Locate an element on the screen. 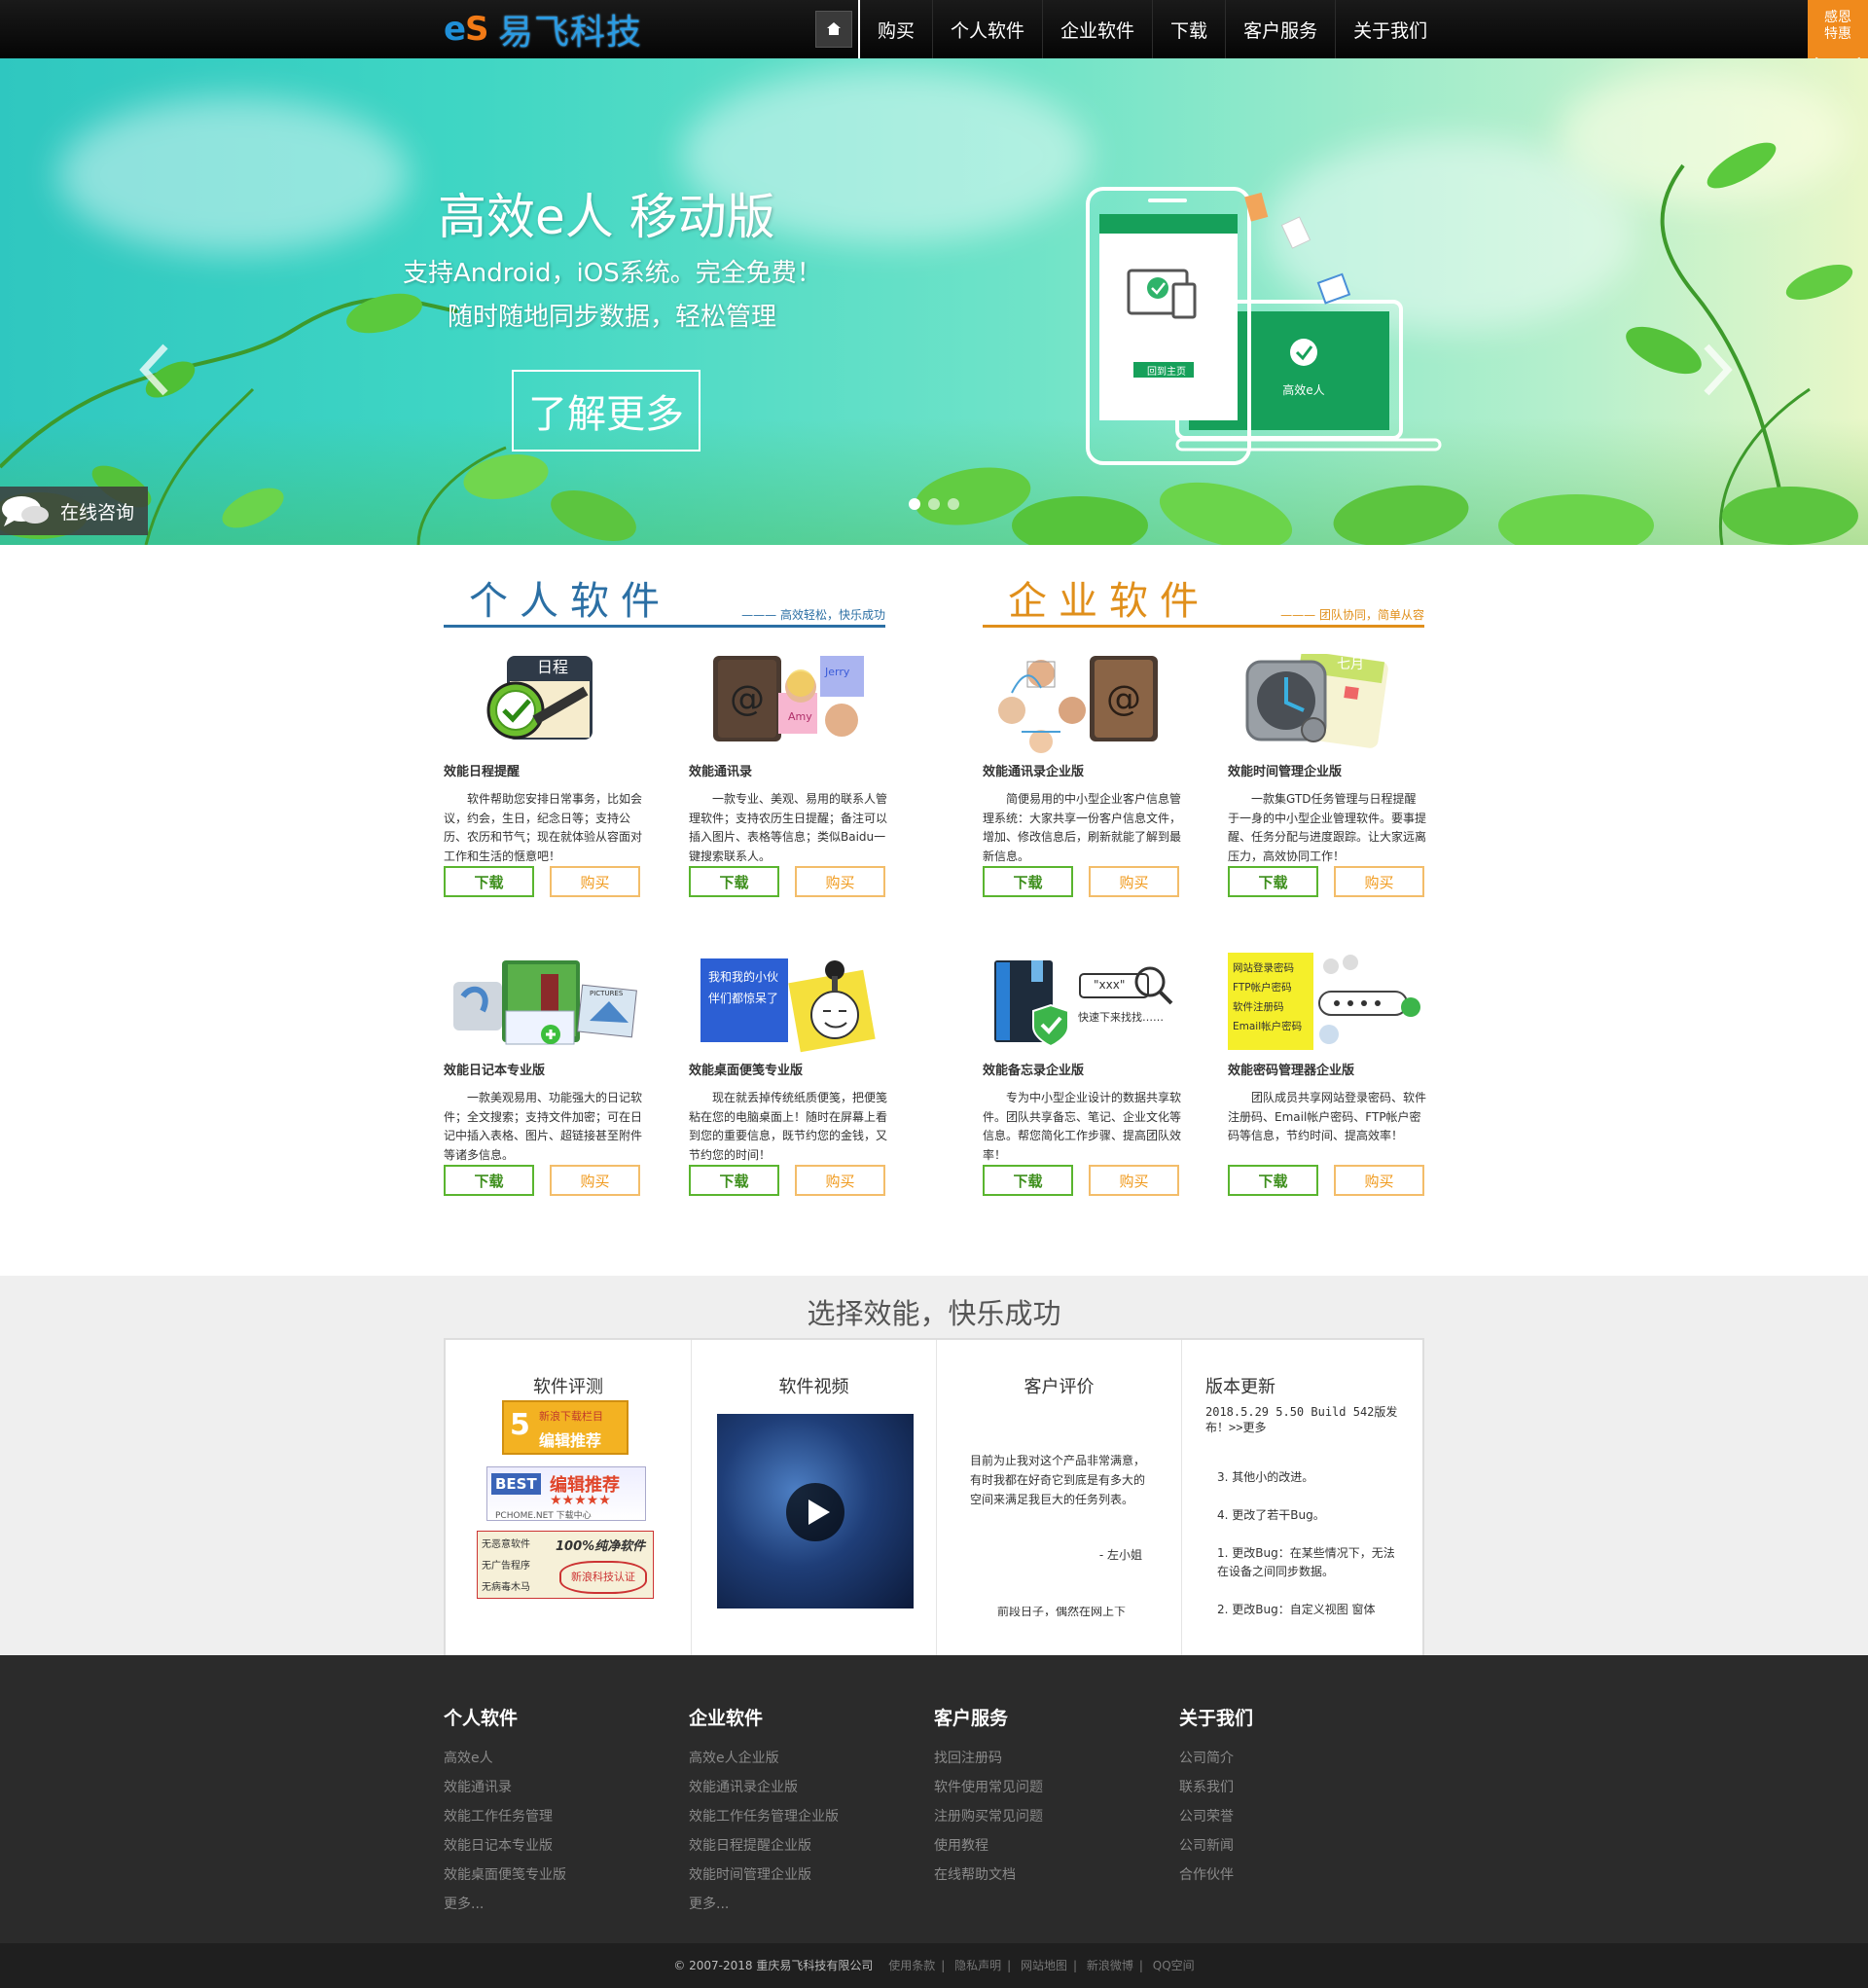  previous-slide-arrow is located at coordinates (155, 370).